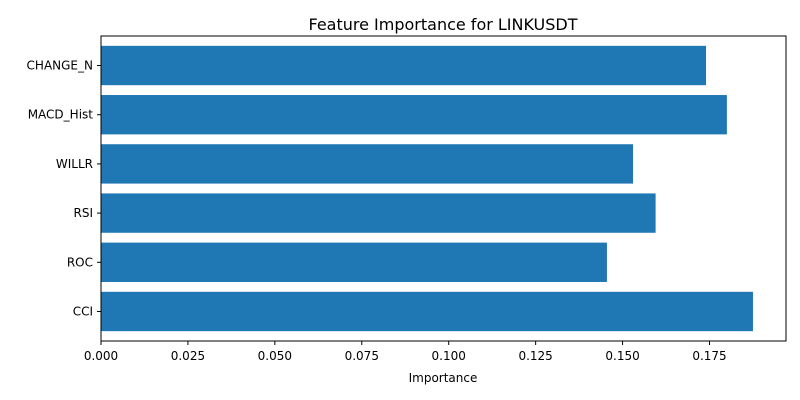 The image size is (800, 400). Describe the element at coordinates (443, 378) in the screenshot. I see `x-axis-label: Importance` at that location.